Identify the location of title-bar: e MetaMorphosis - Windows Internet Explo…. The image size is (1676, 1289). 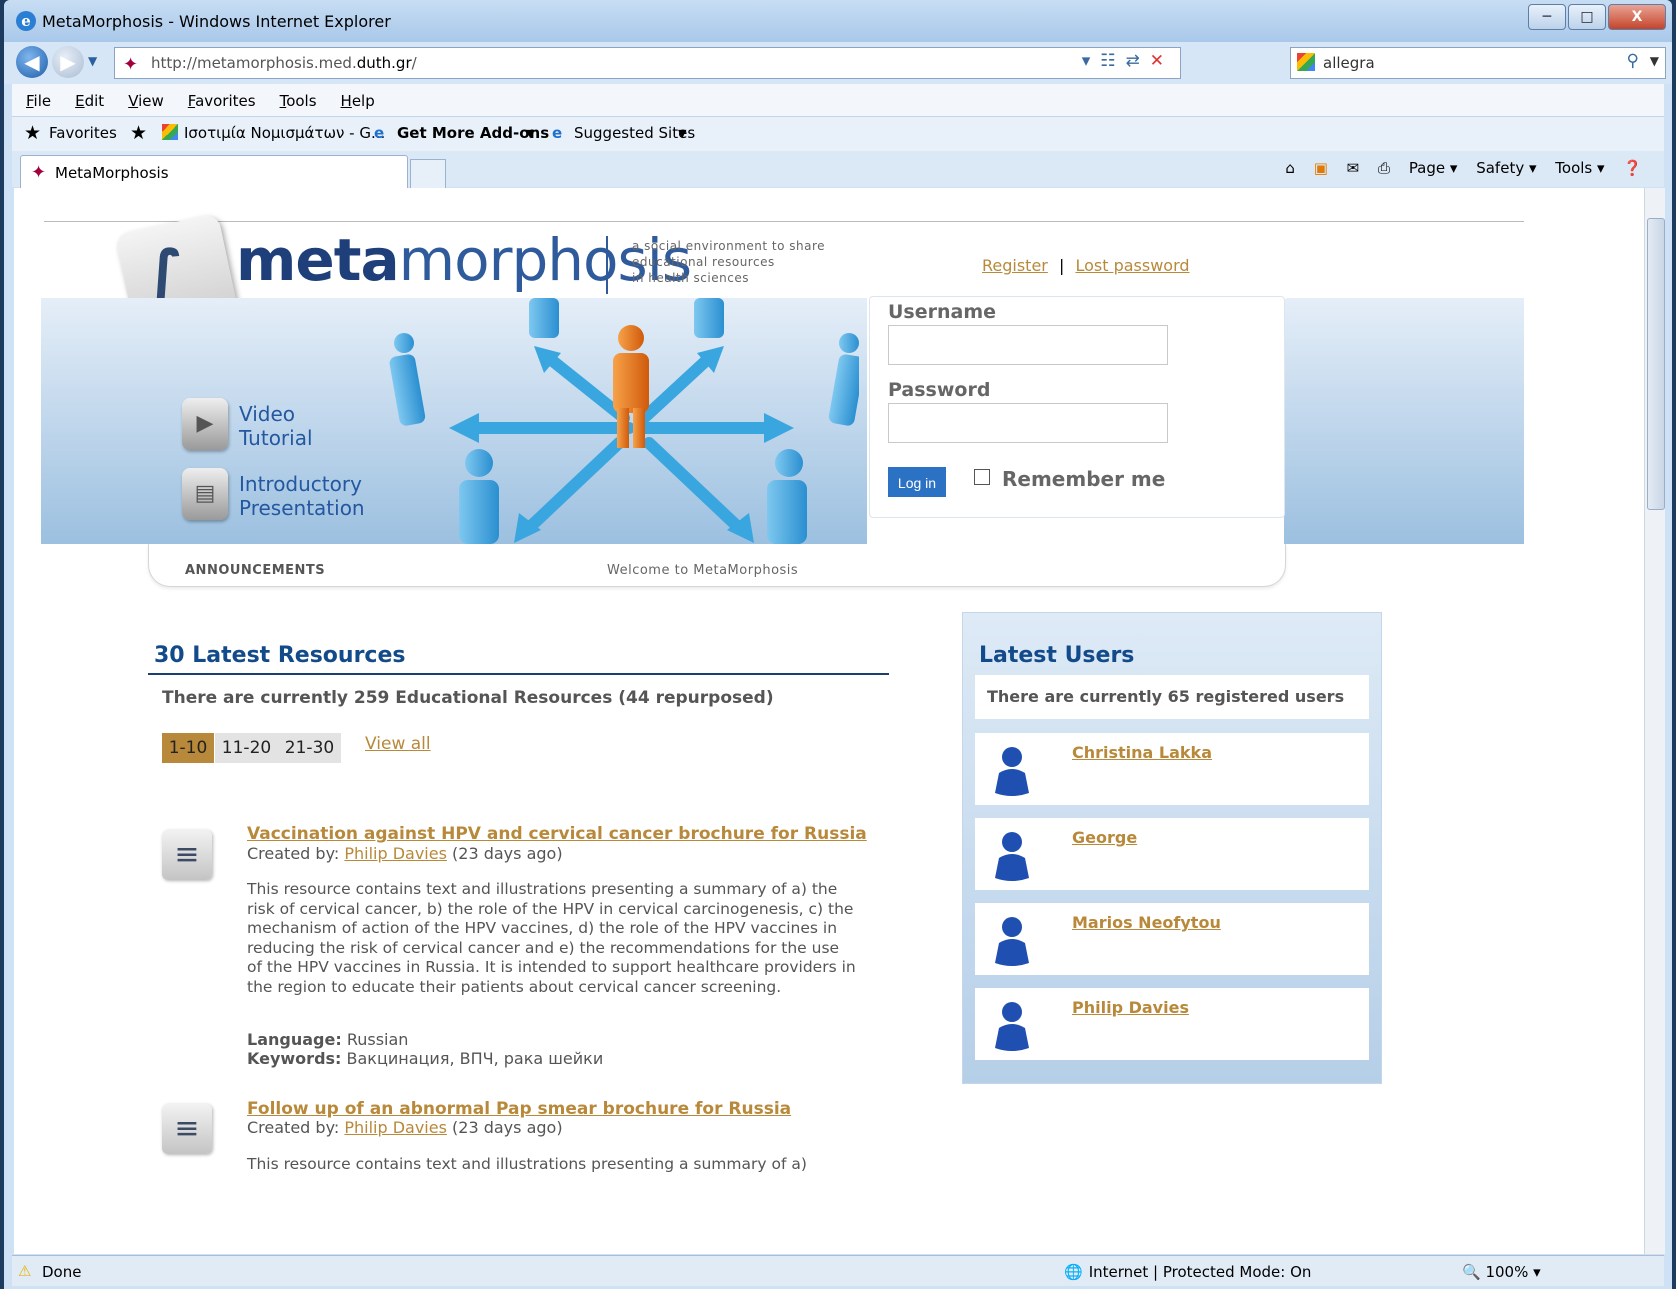
(838, 21).